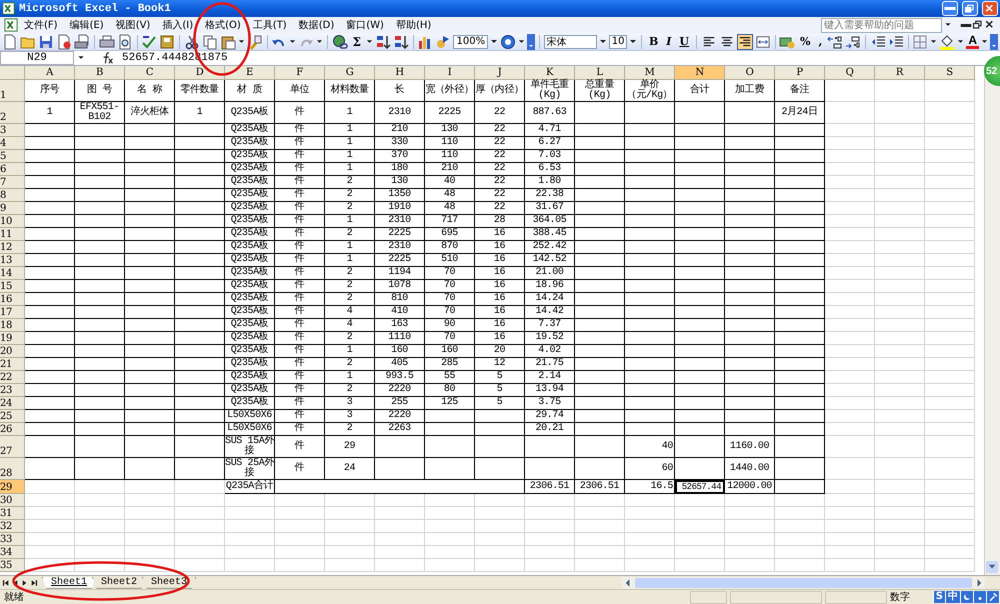 The height and width of the screenshot is (604, 1000). Describe the element at coordinates (700, 73) in the screenshot. I see `column-header: N` at that location.